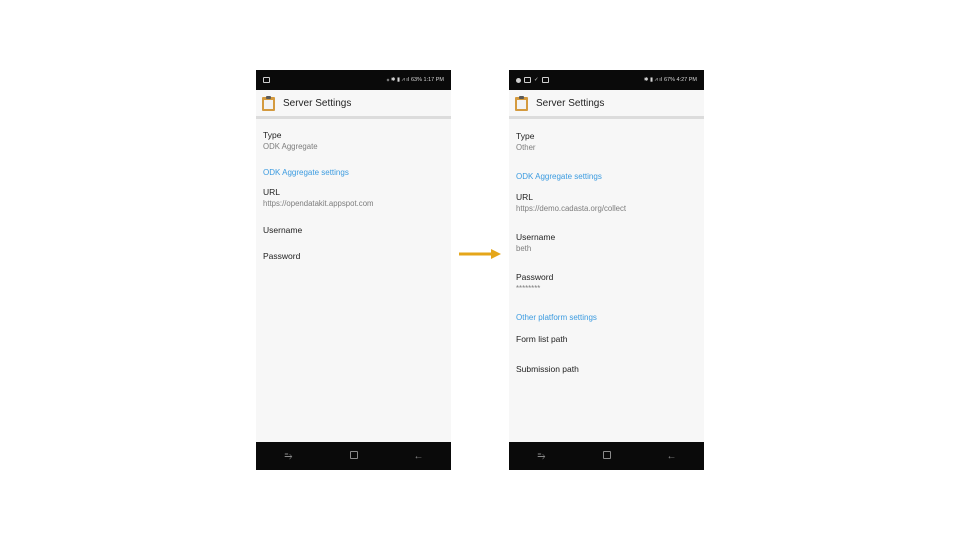  I want to click on pref-username: Username beth, so click(607, 243).